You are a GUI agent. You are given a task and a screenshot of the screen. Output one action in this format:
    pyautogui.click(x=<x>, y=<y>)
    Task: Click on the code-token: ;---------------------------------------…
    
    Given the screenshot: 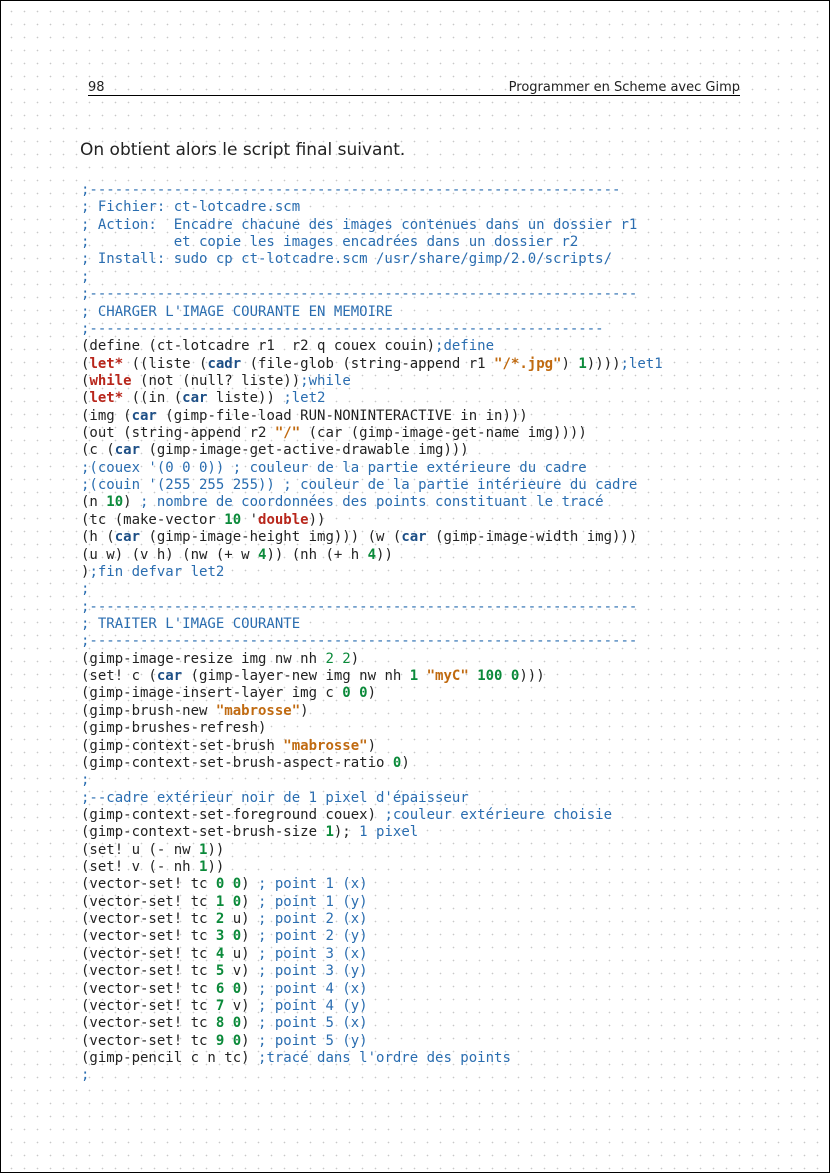 What is the action you would take?
    pyautogui.click(x=359, y=294)
    